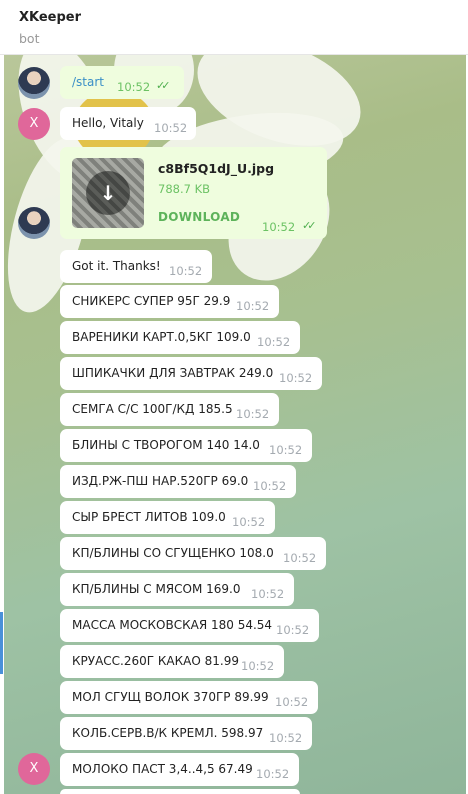  I want to click on message-bubble: КП/БЛИНЫ С МЯСОМ 169.0 10:52, so click(177, 589).